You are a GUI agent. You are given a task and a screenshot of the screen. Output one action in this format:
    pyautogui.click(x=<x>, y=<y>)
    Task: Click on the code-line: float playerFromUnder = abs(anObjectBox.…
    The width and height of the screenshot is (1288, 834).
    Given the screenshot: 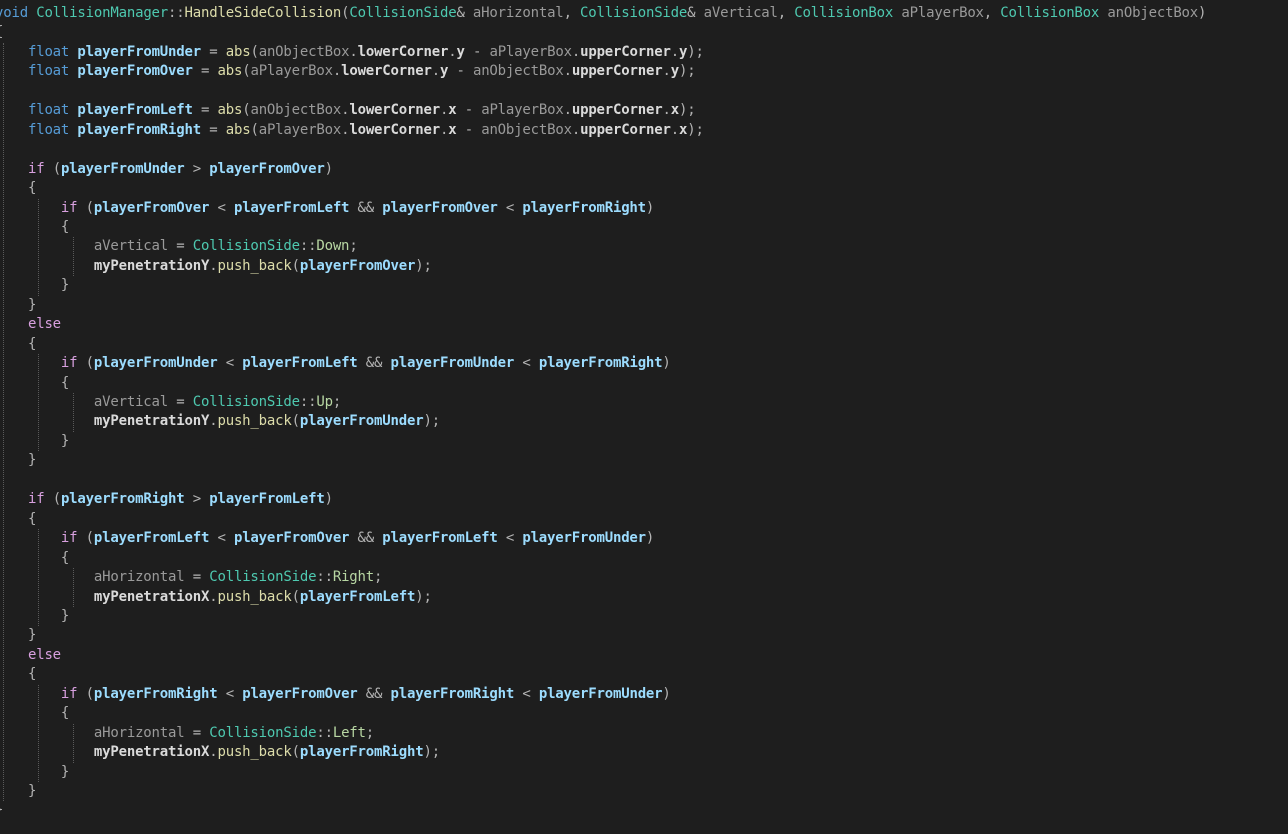 What is the action you would take?
    pyautogui.click(x=352, y=52)
    